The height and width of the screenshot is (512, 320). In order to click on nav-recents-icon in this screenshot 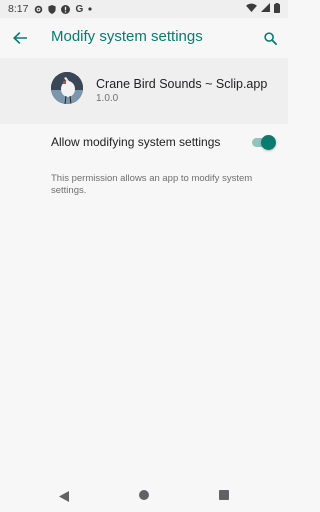, I will do `click(224, 495)`.